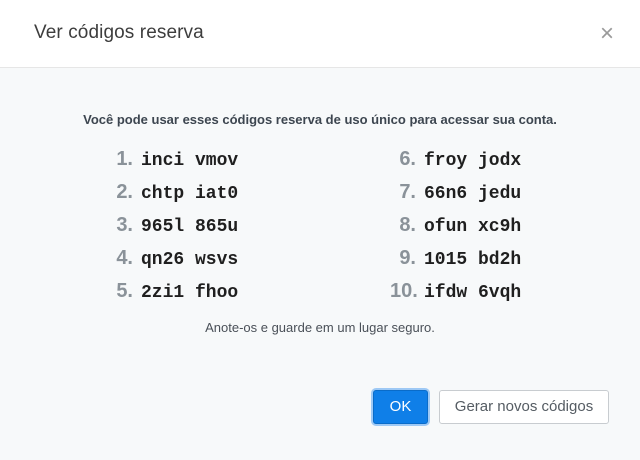 This screenshot has height=460, width=640. Describe the element at coordinates (407, 192) in the screenshot. I see `code-number: 7.` at that location.